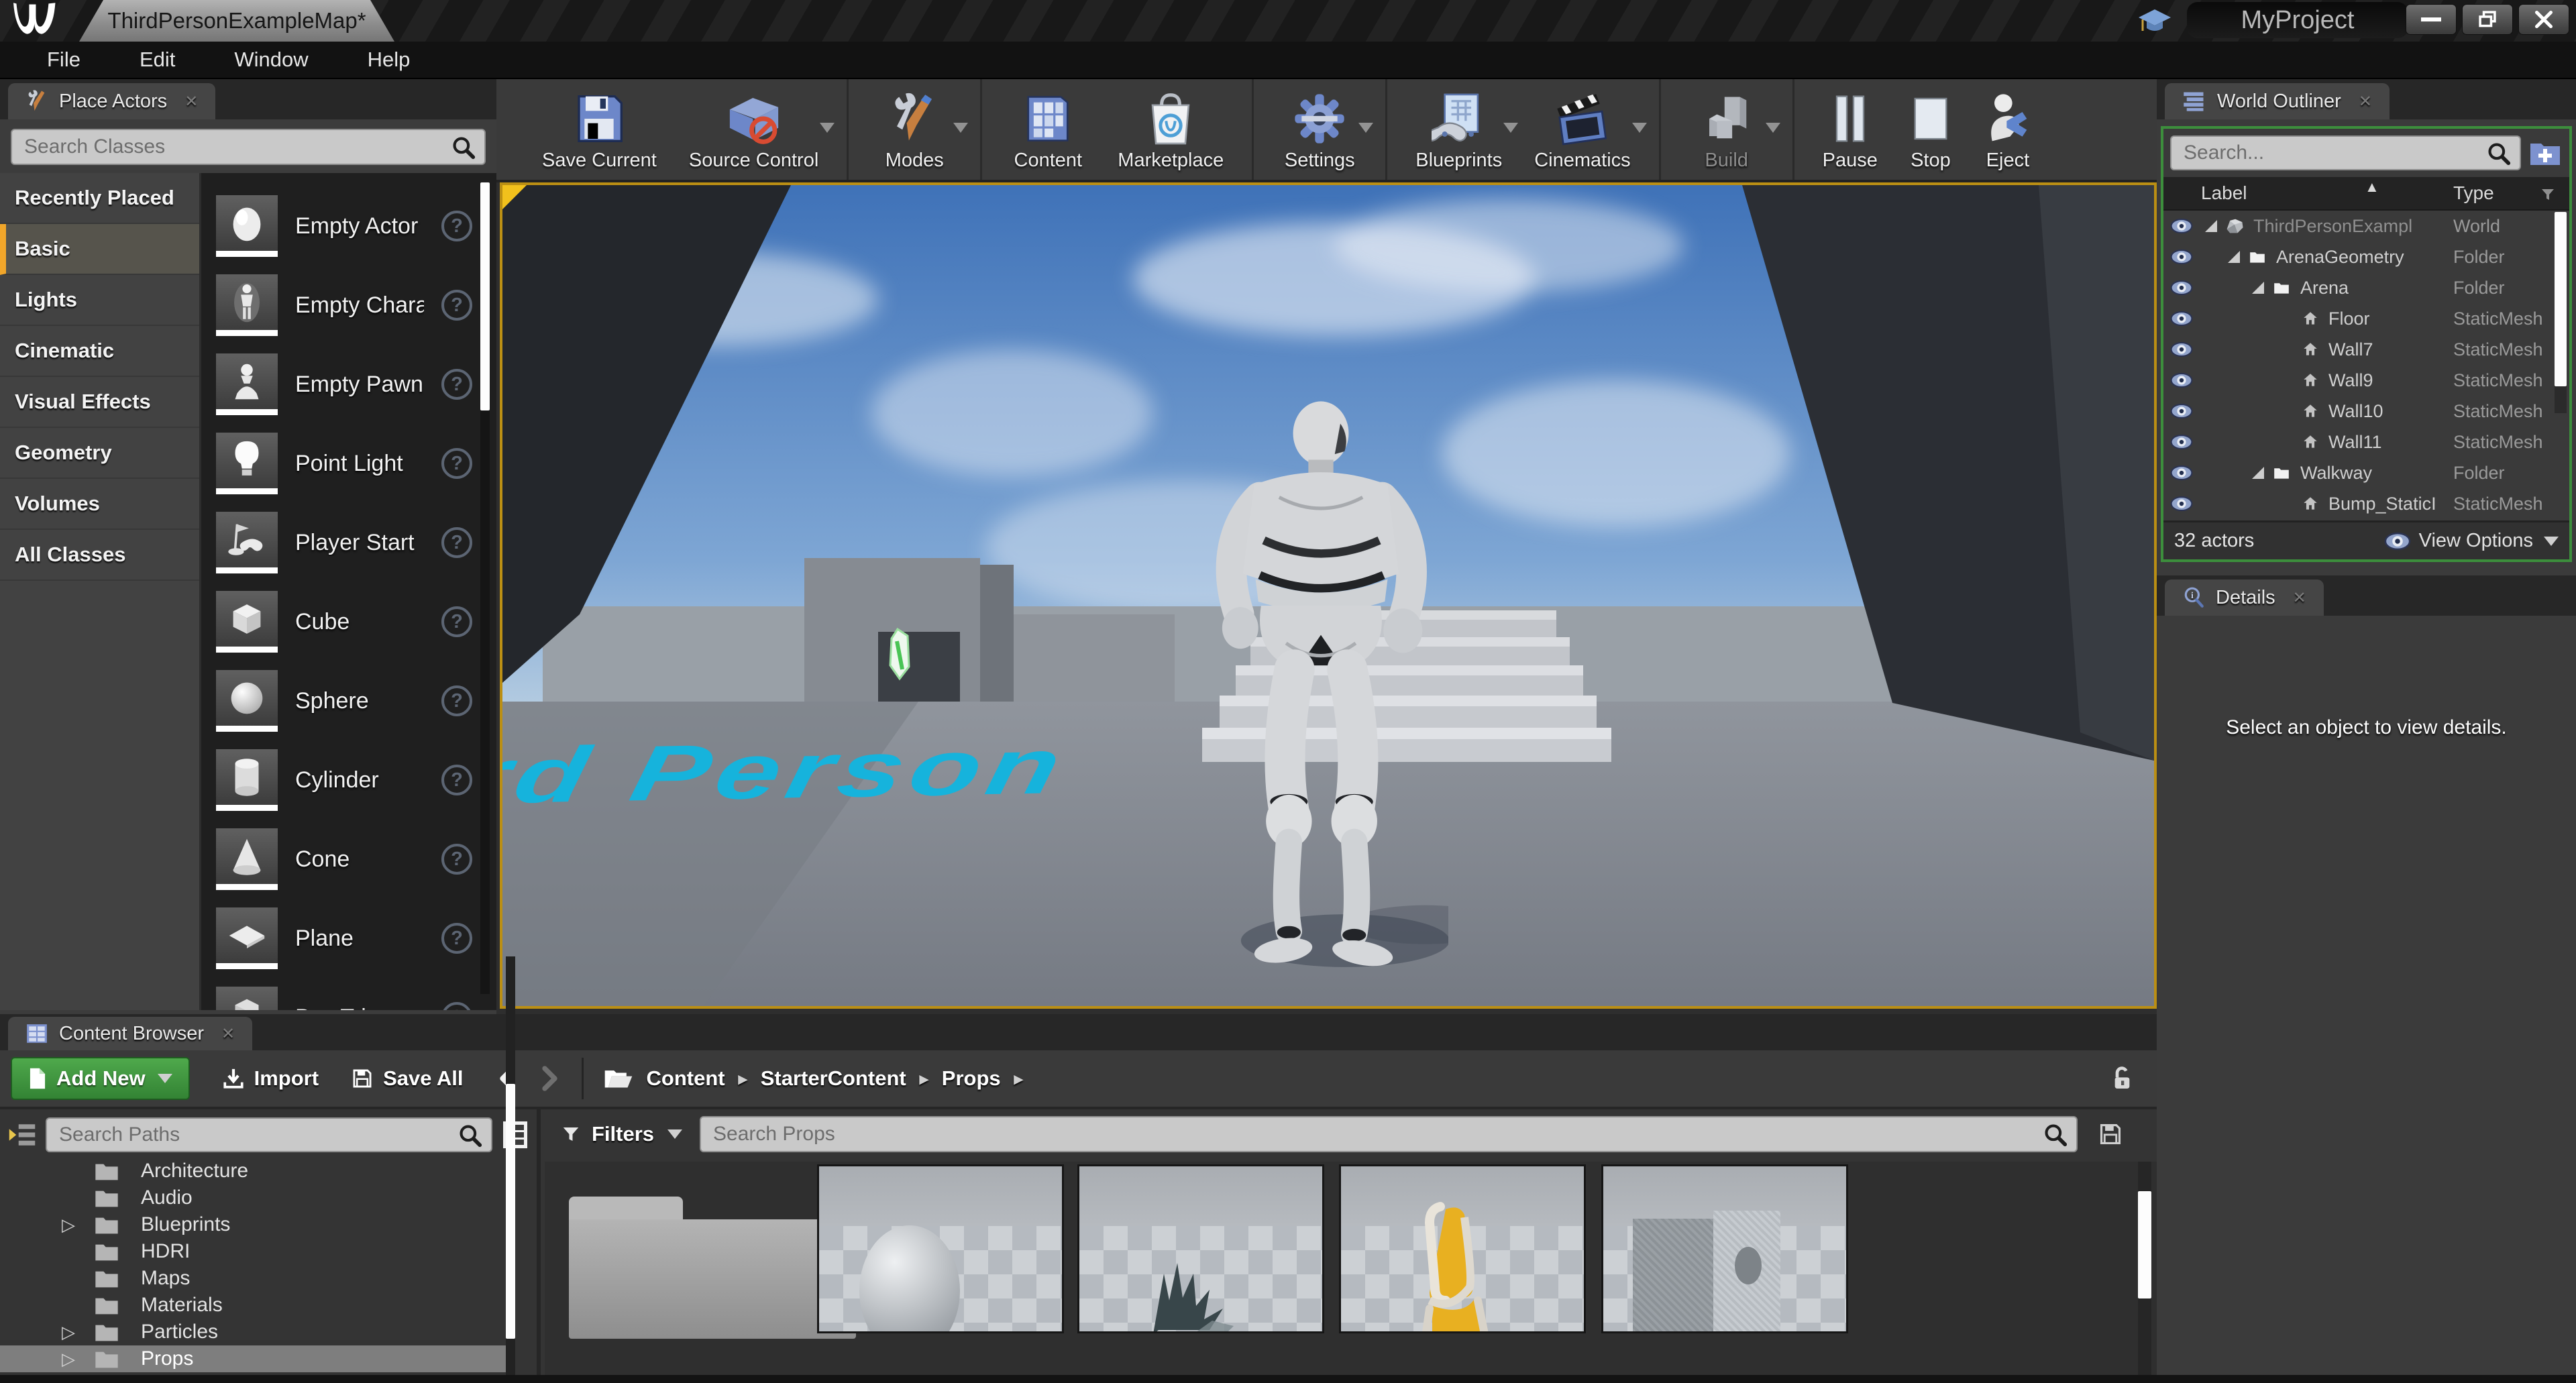 The width and height of the screenshot is (2576, 1383). What do you see at coordinates (2008, 129) in the screenshot?
I see `eject-button: Eject` at bounding box center [2008, 129].